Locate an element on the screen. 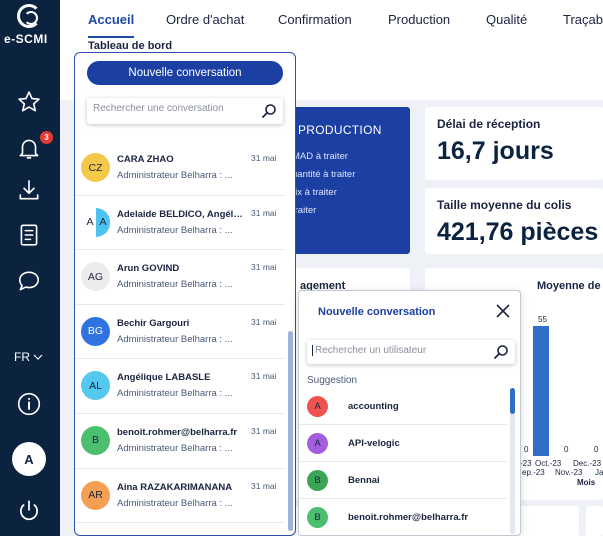 The height and width of the screenshot is (536, 603). tab-qualite: Qualité is located at coordinates (506, 19).